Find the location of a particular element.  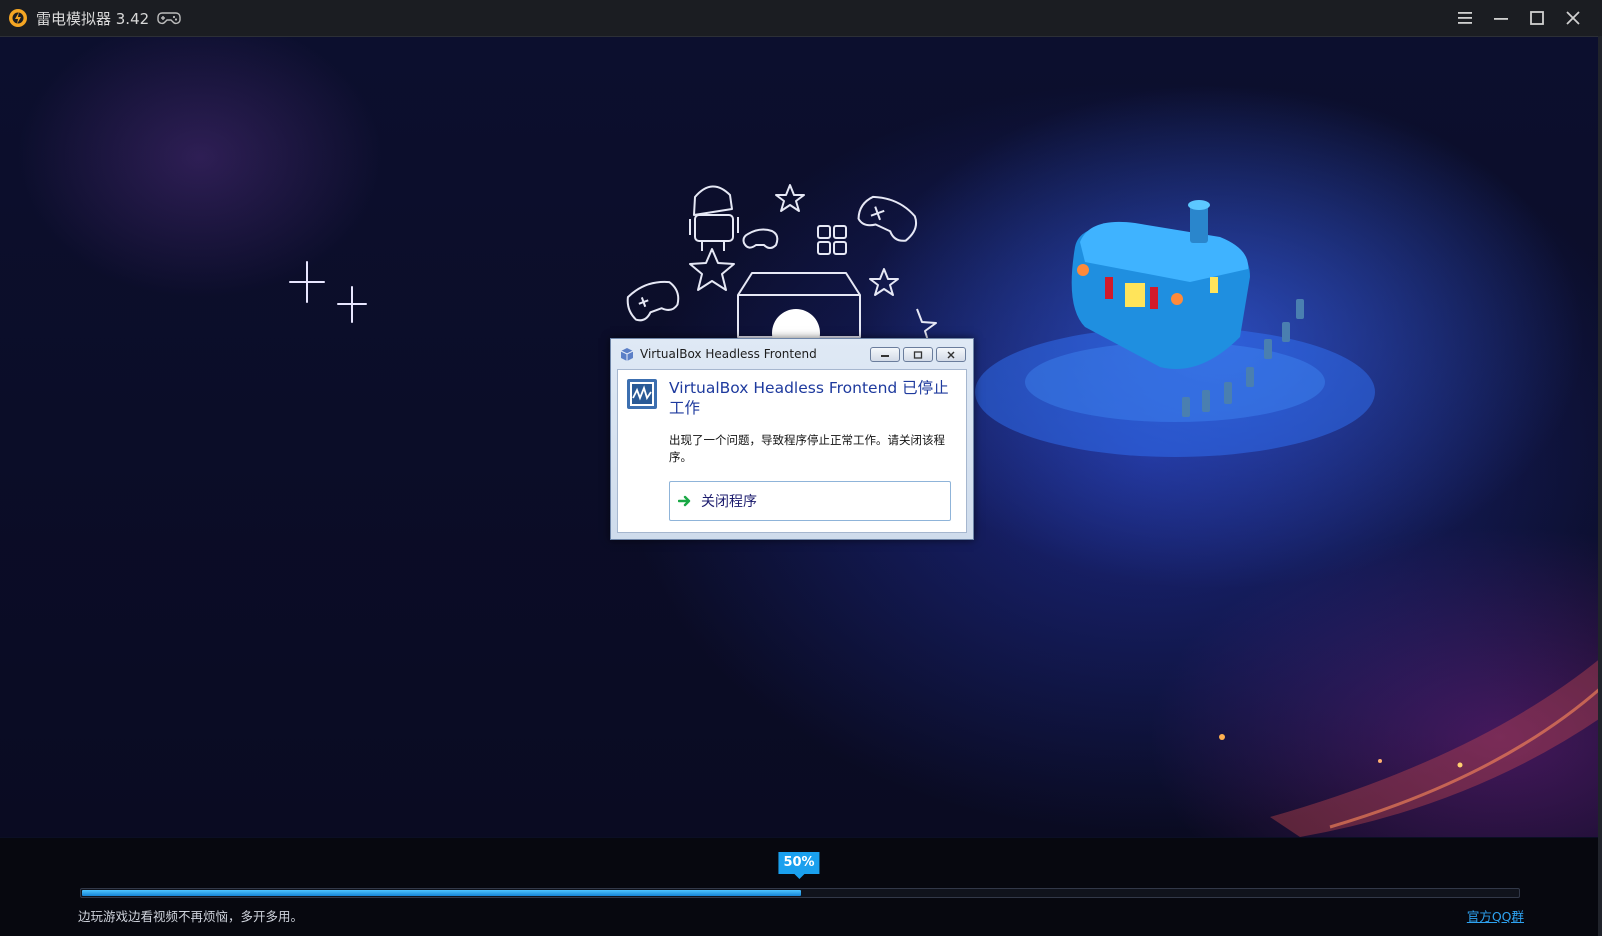

menu-icon is located at coordinates (1465, 18).